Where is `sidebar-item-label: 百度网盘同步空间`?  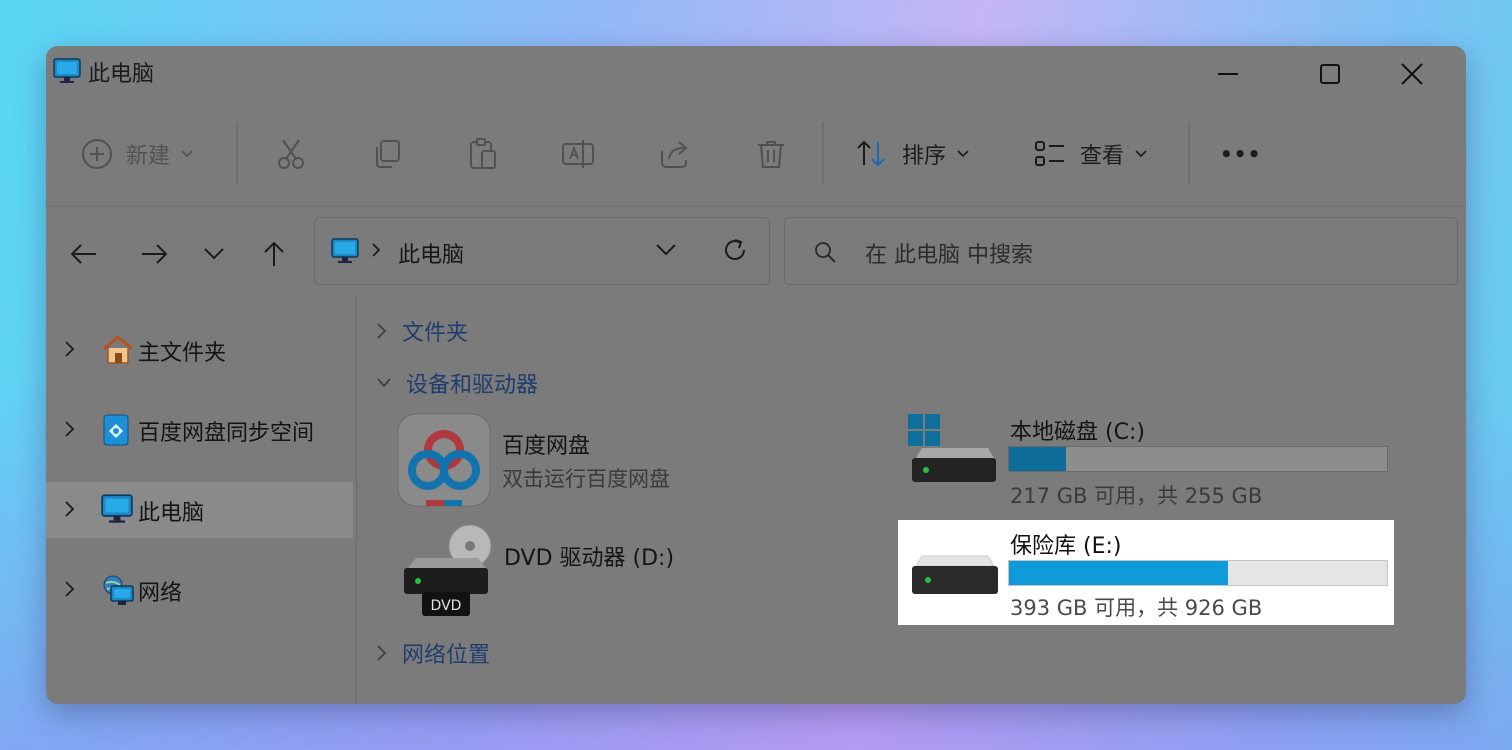 sidebar-item-label: 百度网盘同步空间 is located at coordinates (226, 433).